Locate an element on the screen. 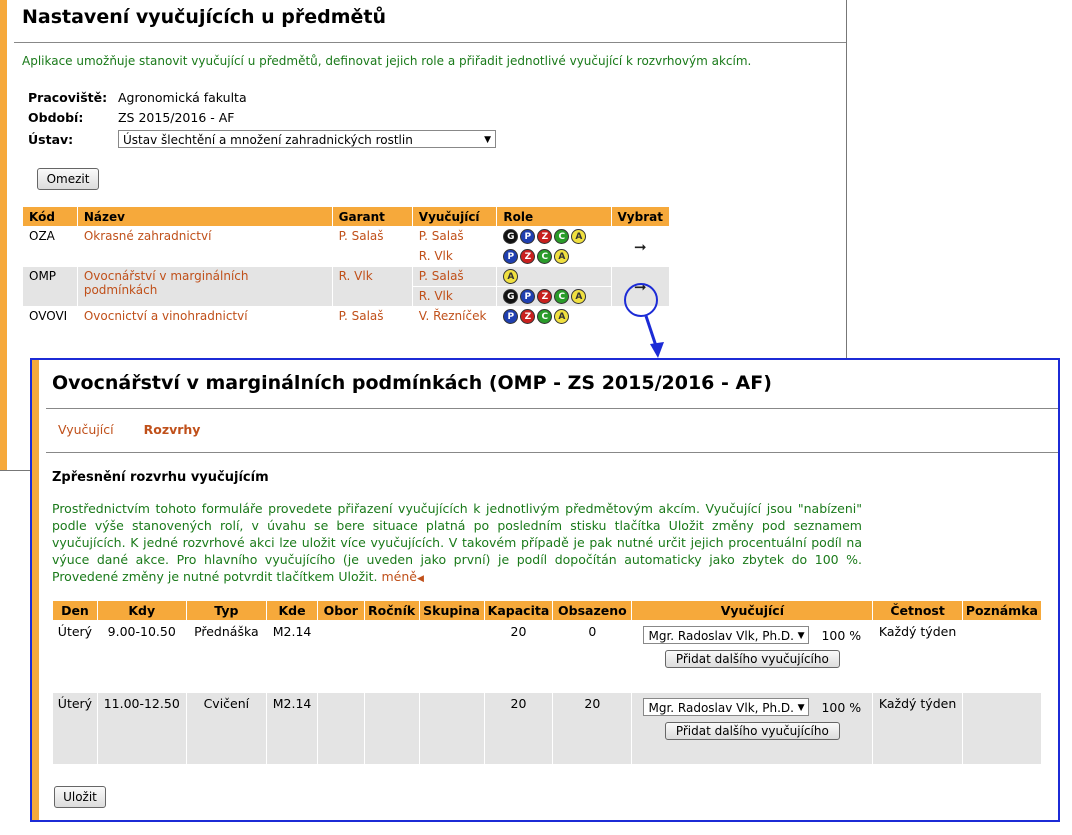 The height and width of the screenshot is (835, 1072). highlight-circle is located at coordinates (641, 300).